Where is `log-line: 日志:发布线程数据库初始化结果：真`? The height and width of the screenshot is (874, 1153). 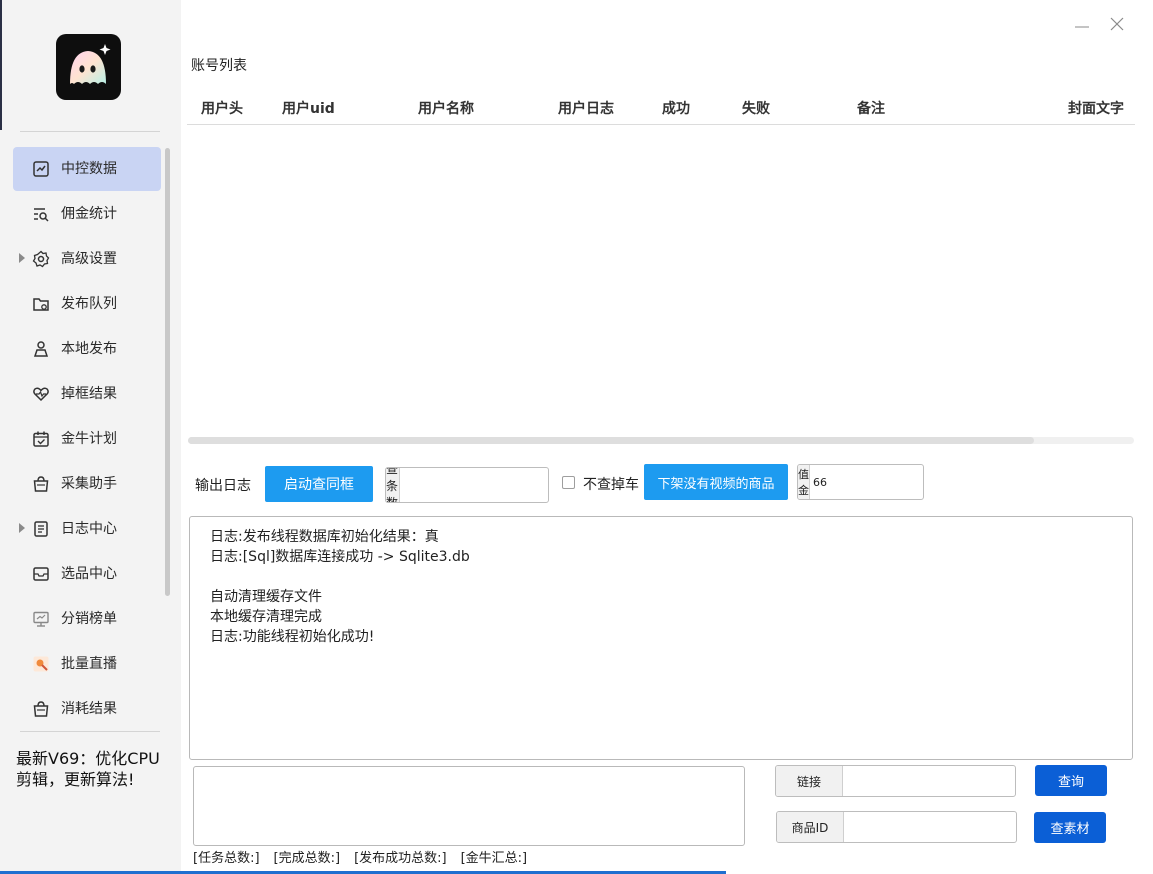 log-line: 日志:发布线程数据库初始化结果：真 is located at coordinates (324, 537).